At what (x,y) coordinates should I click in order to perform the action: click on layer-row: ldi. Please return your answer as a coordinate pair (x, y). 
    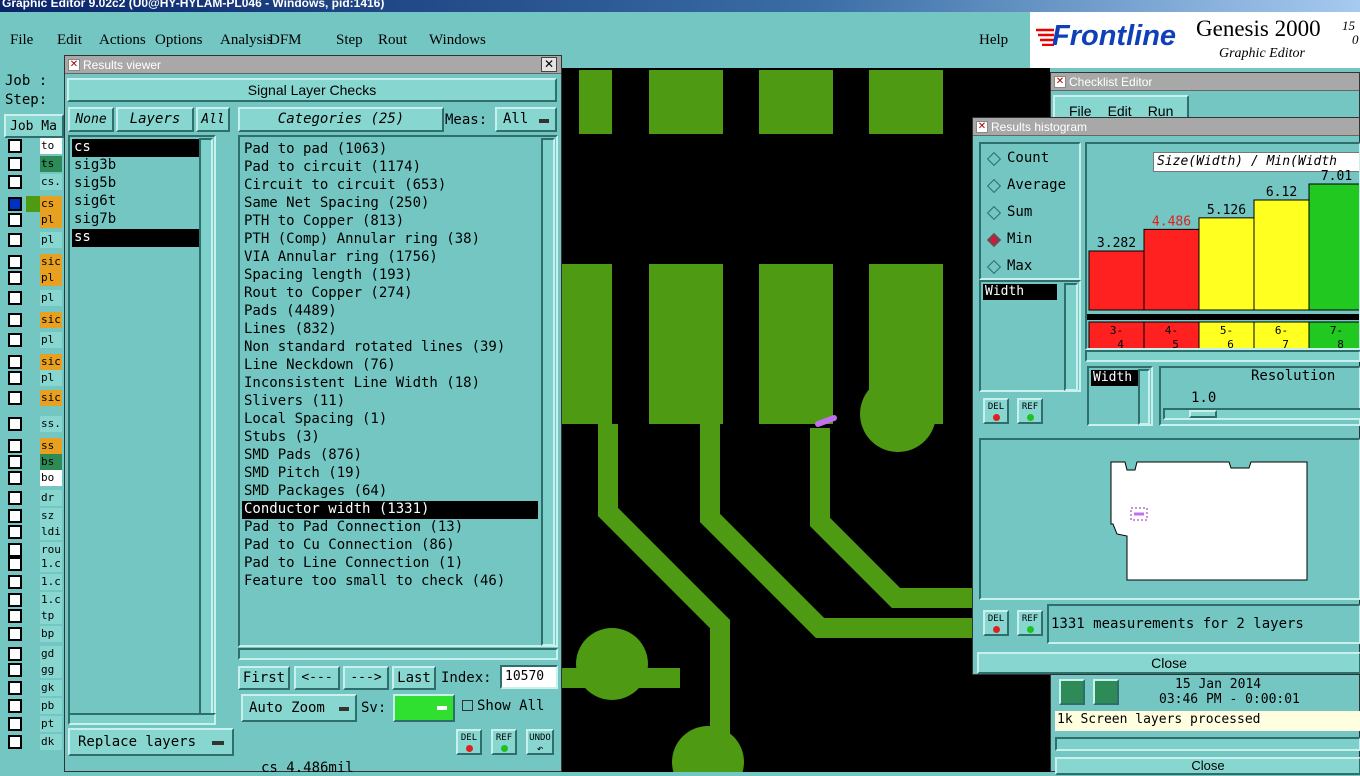
    Looking at the image, I should click on (35, 532).